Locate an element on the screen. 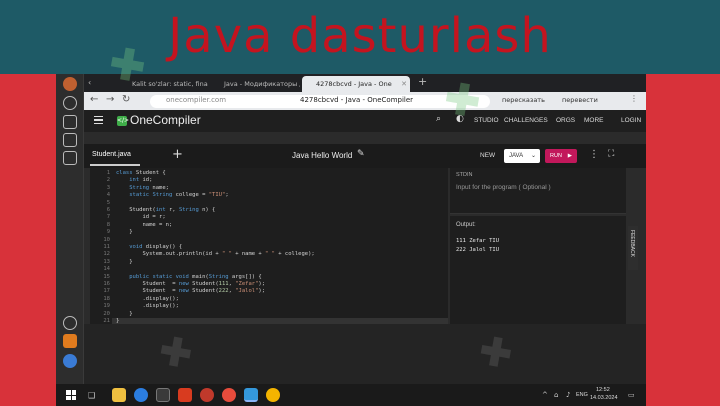  edge-icon is located at coordinates (141, 395).